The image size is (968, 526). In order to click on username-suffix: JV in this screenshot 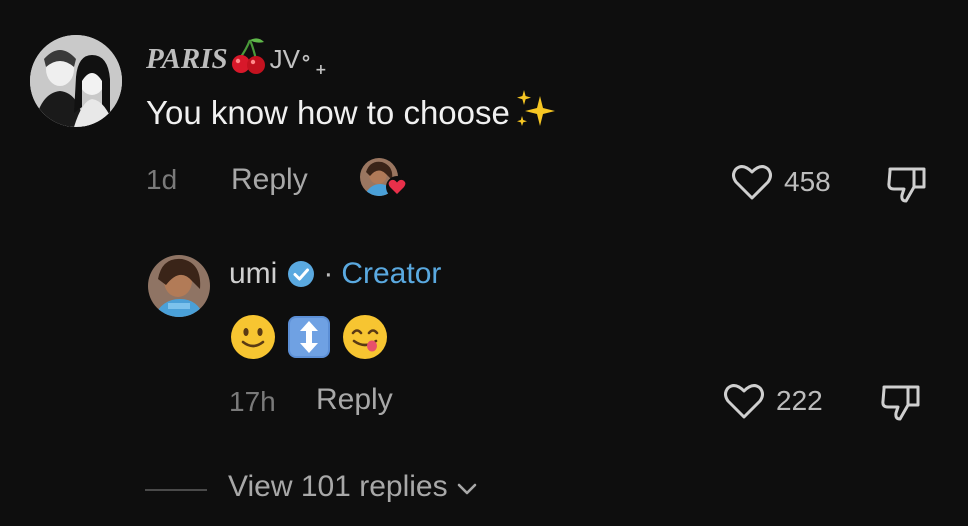, I will do `click(285, 58)`.